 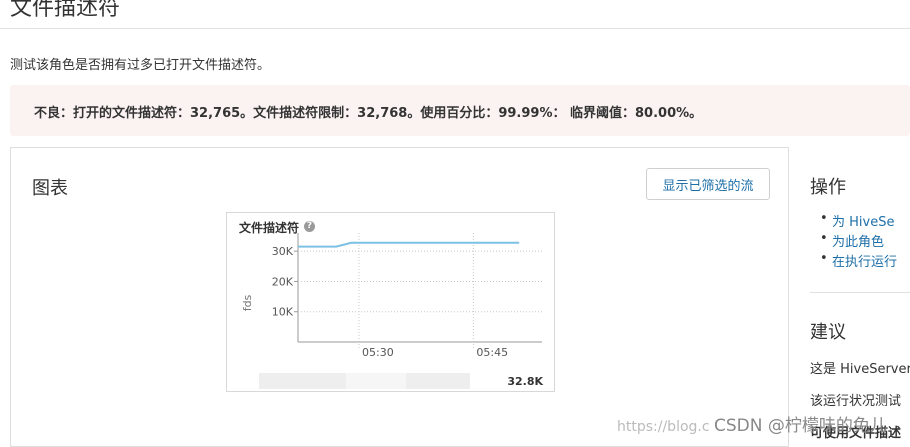 What do you see at coordinates (492, 352) in the screenshot?
I see `x-tick-label: 05:45` at bounding box center [492, 352].